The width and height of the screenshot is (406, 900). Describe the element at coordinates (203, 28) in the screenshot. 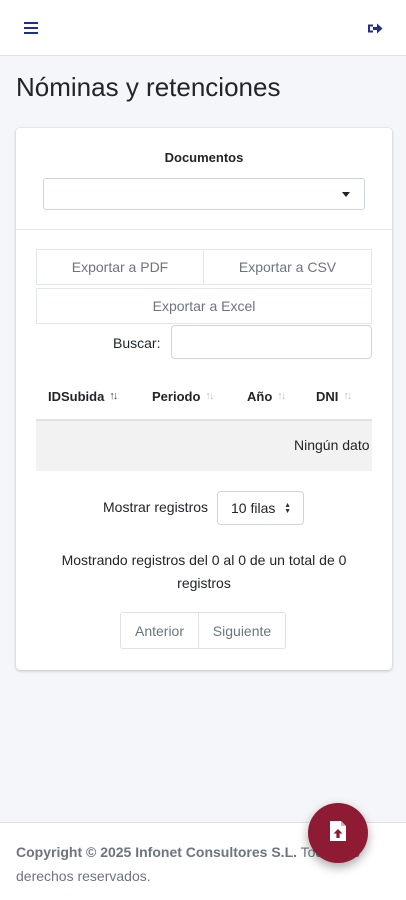

I see `top-navbar` at that location.